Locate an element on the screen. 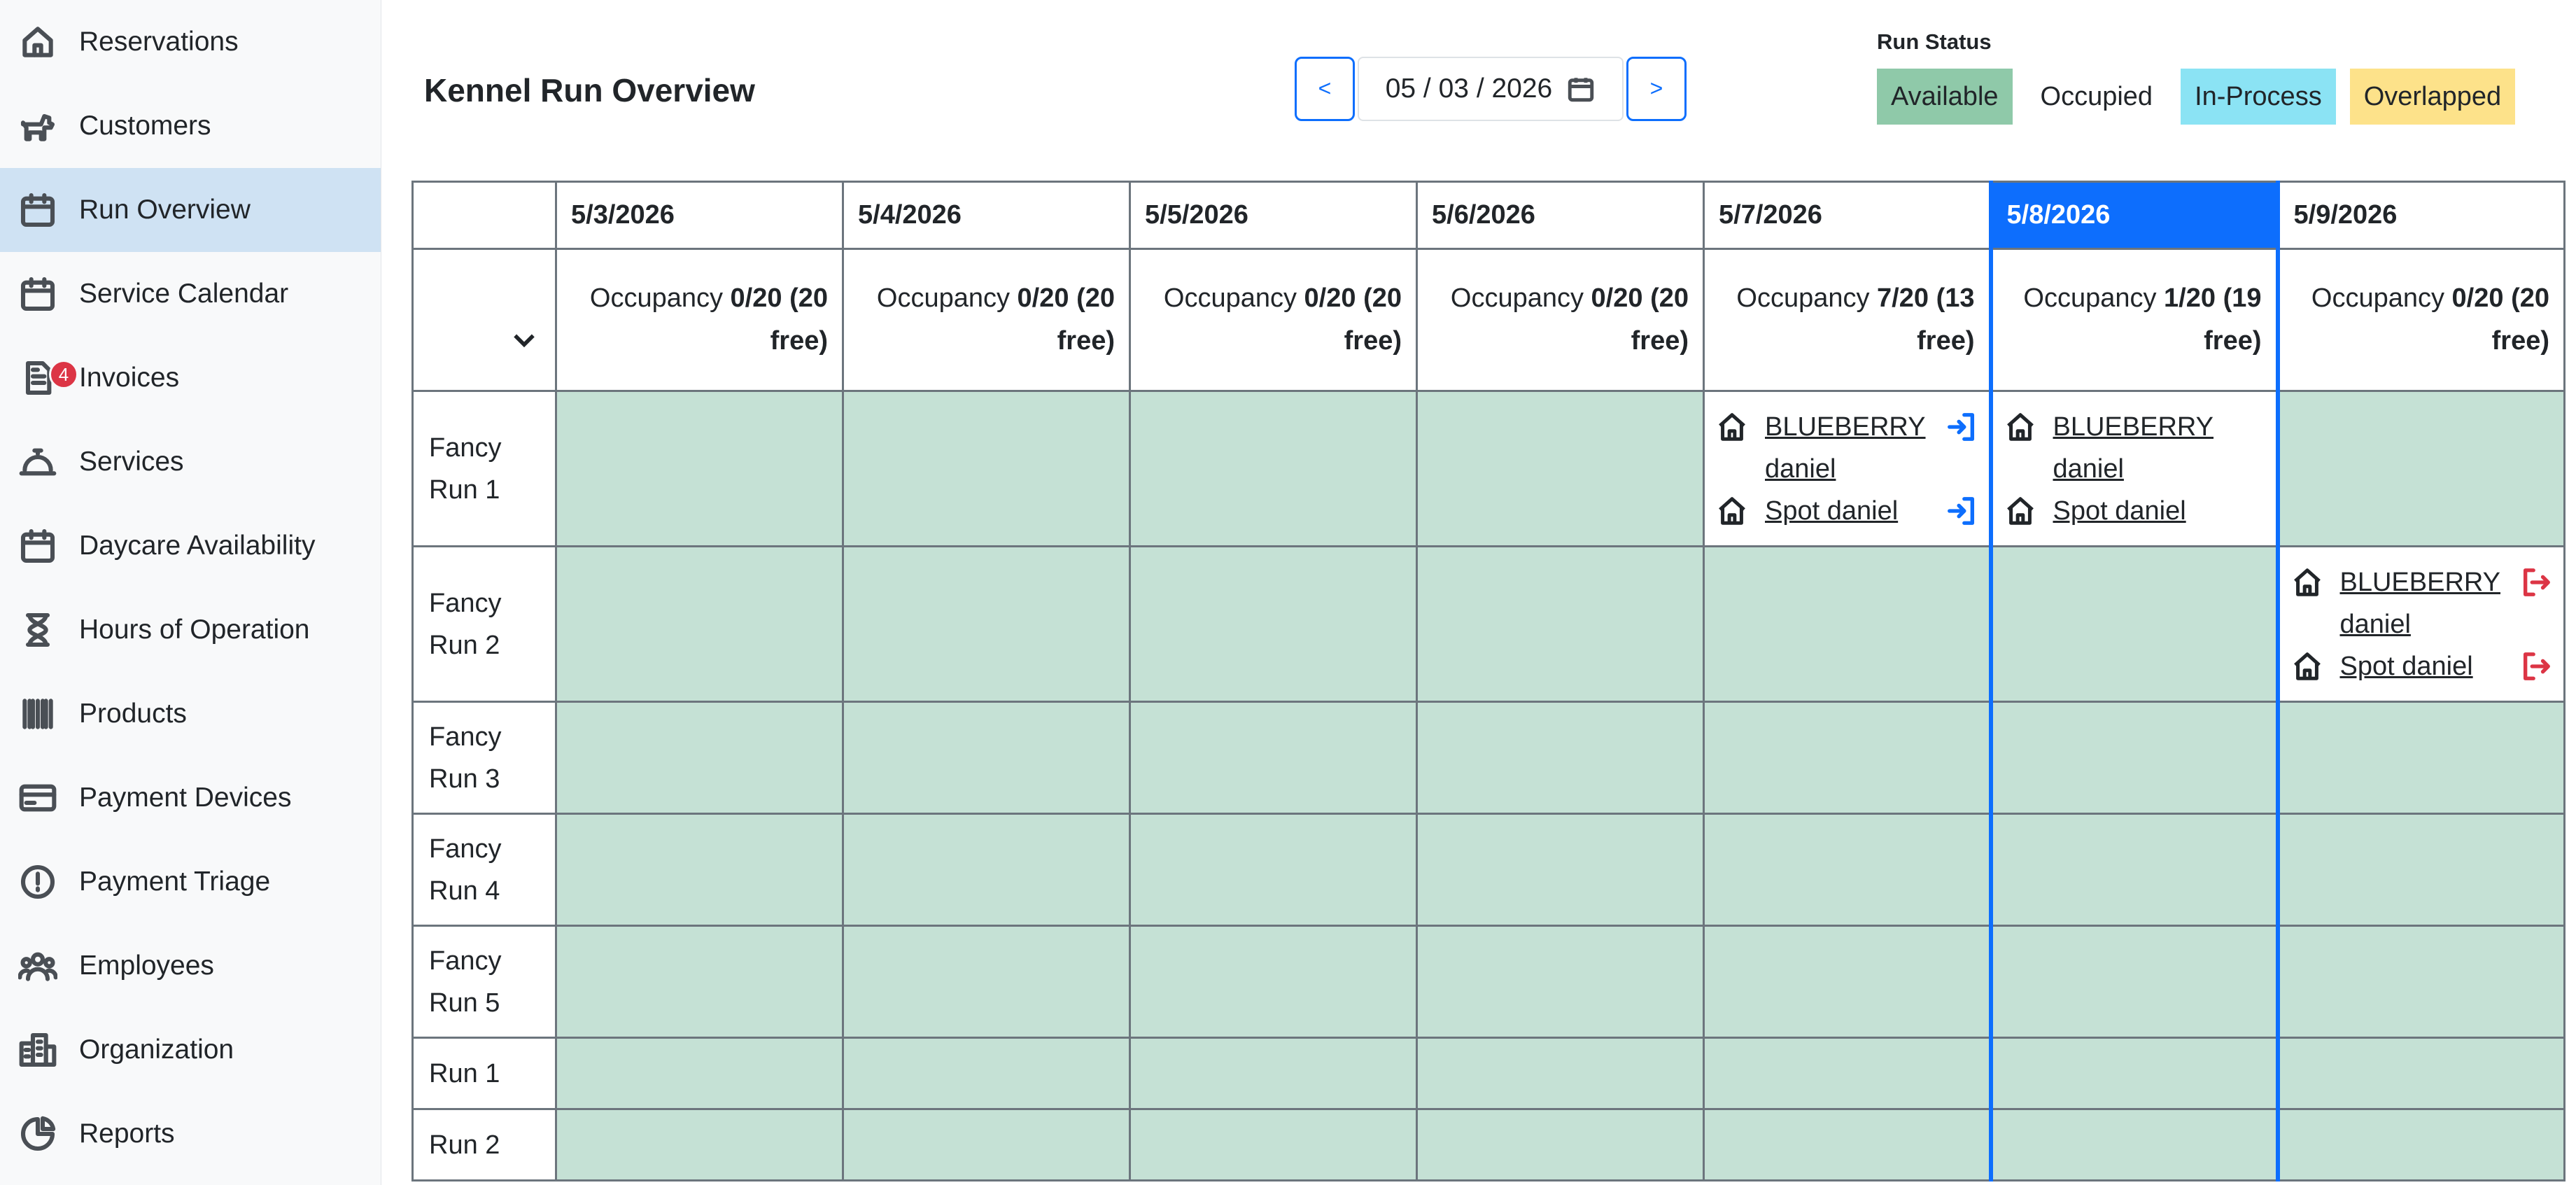 The width and height of the screenshot is (2576, 1185). sidebar-item-products: Products is located at coordinates (190, 714).